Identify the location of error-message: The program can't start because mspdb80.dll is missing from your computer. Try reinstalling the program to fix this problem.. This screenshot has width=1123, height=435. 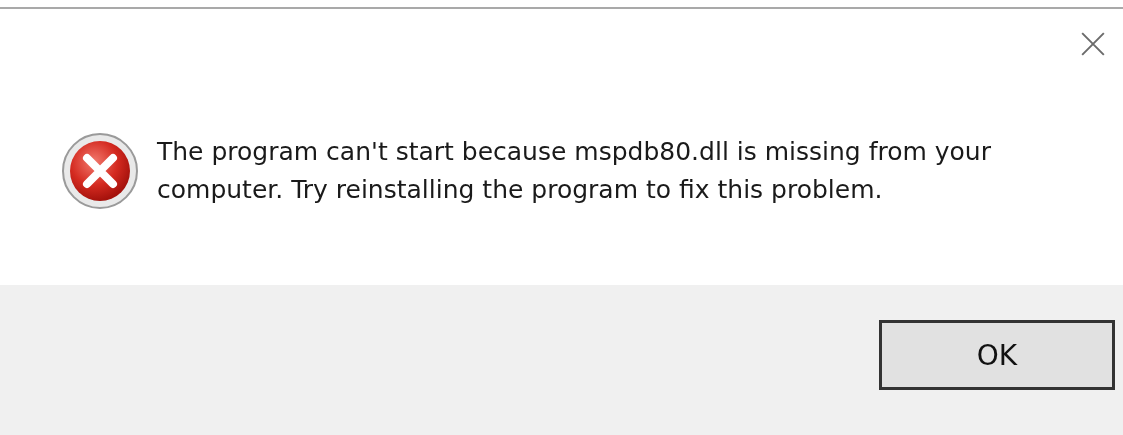
(574, 171).